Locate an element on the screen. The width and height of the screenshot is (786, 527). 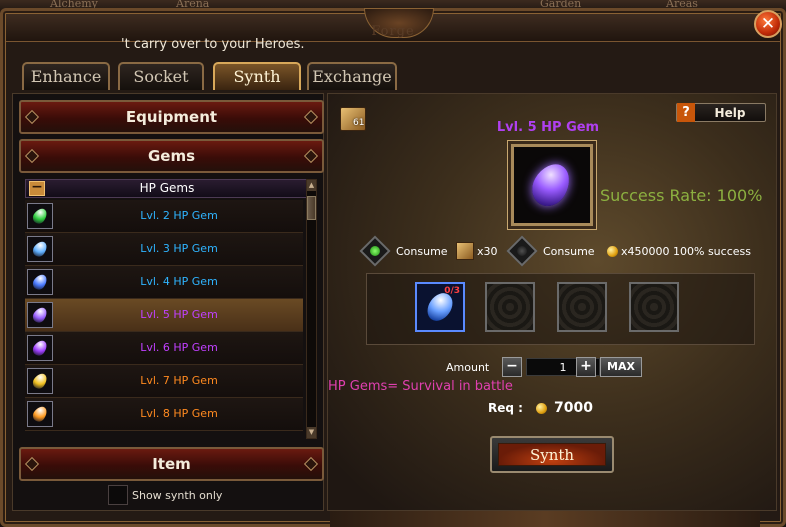
gem-list-item: Lvl. 7 HP Gem is located at coordinates (164, 381).